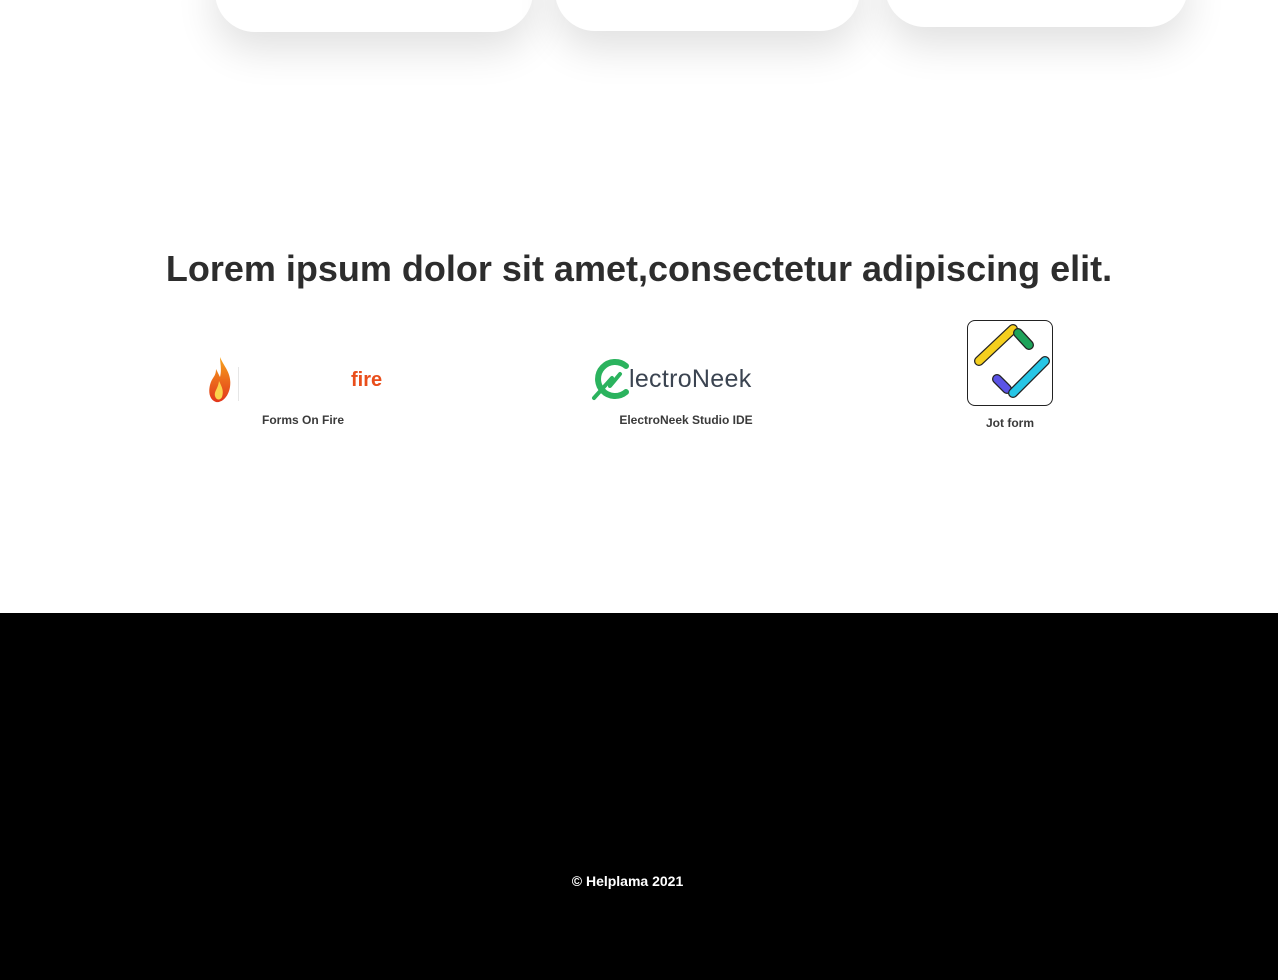 The height and width of the screenshot is (980, 1278). Describe the element at coordinates (238, 384) in the screenshot. I see `logo-divider` at that location.